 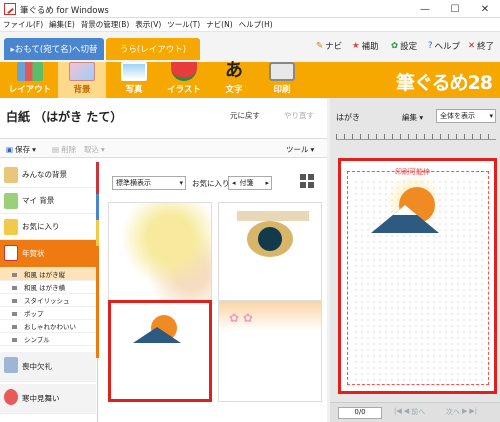 I want to click on exit-link: ✕ 終了, so click(x=481, y=46).